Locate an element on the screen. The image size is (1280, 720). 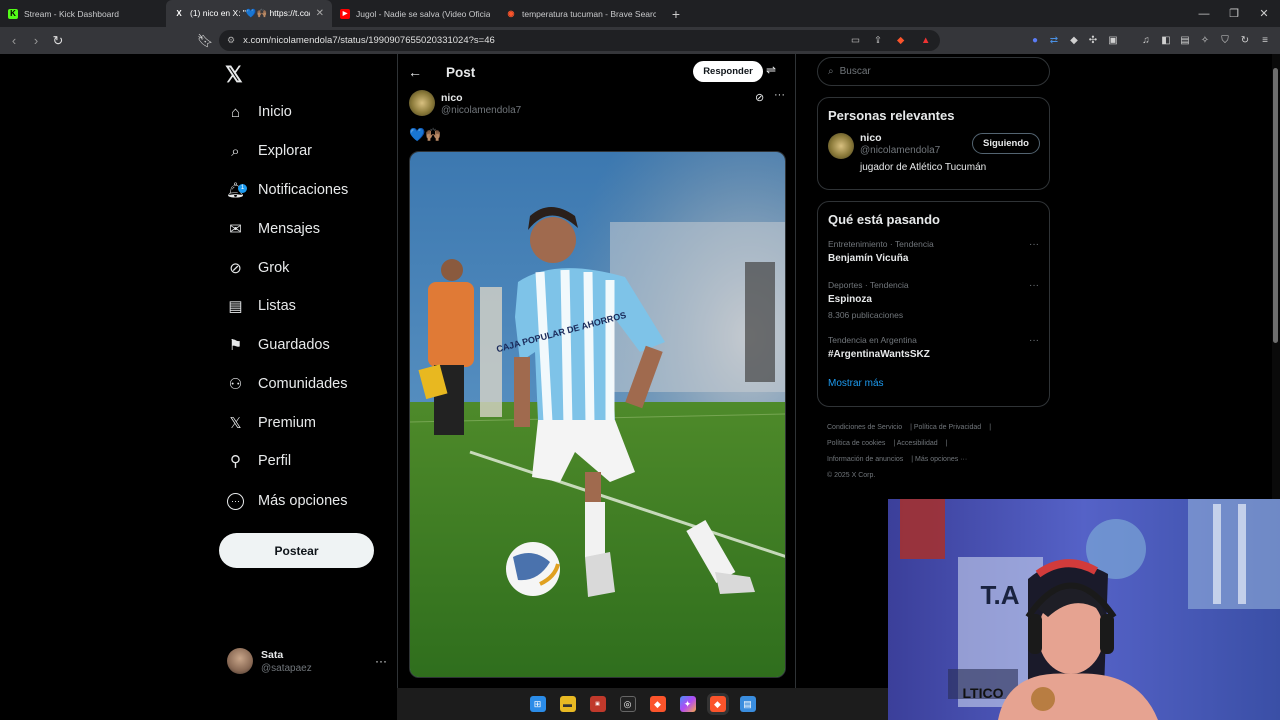
nav-item-bookmarks: ⚑ Guardados is located at coordinates (278, 345).